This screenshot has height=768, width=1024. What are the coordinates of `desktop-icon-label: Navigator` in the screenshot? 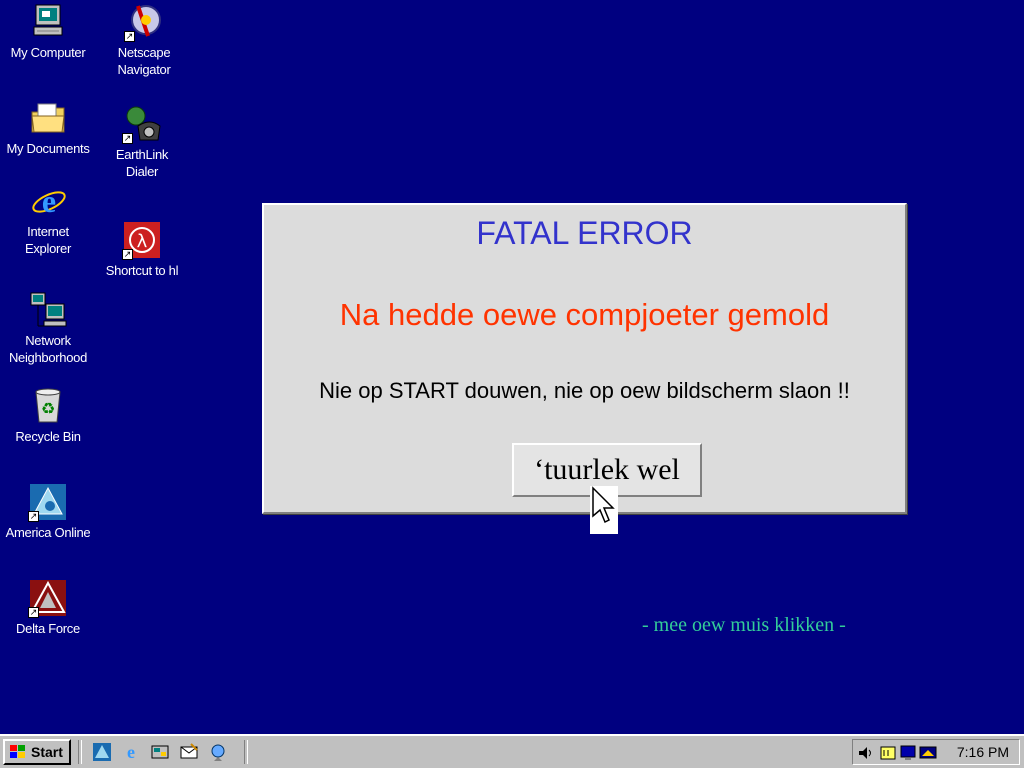 It's located at (144, 69).